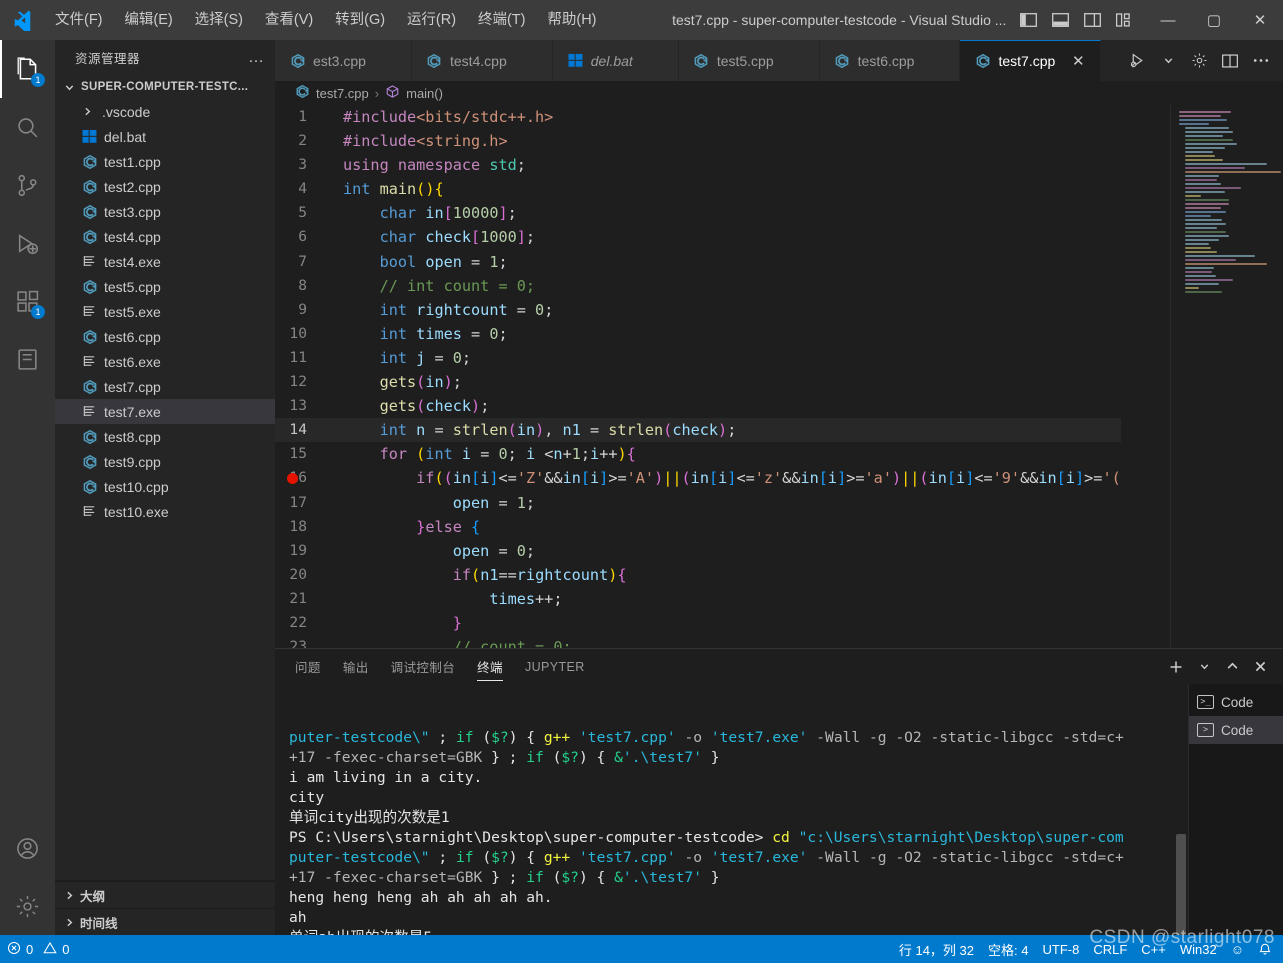 Image resolution: width=1283 pixels, height=963 pixels. What do you see at coordinates (423, 666) in the screenshot?
I see `panel-tab: 调试控制台` at bounding box center [423, 666].